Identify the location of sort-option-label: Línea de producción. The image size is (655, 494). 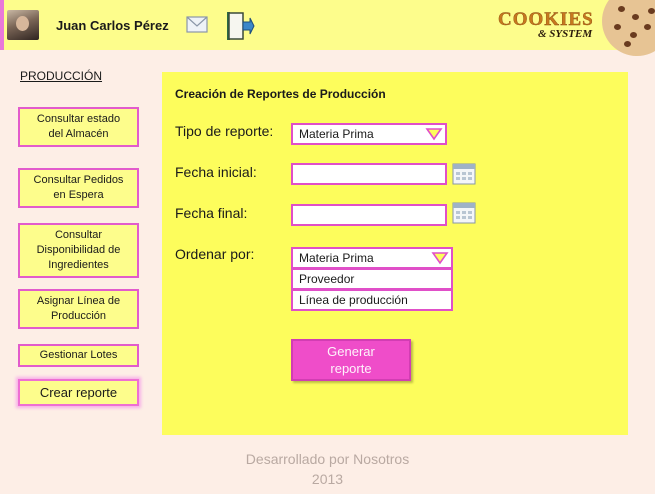
(353, 300).